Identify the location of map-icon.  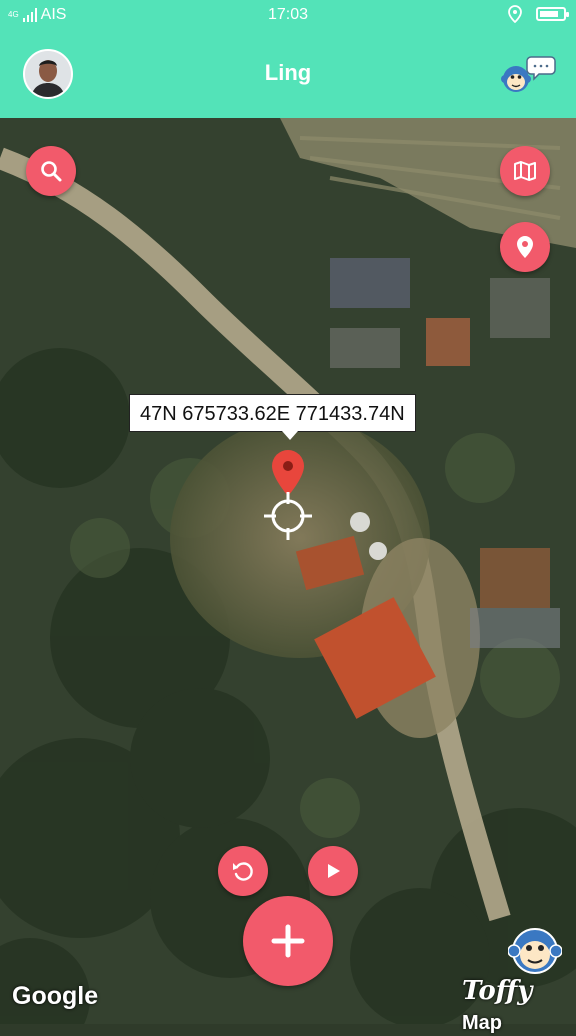
(525, 171).